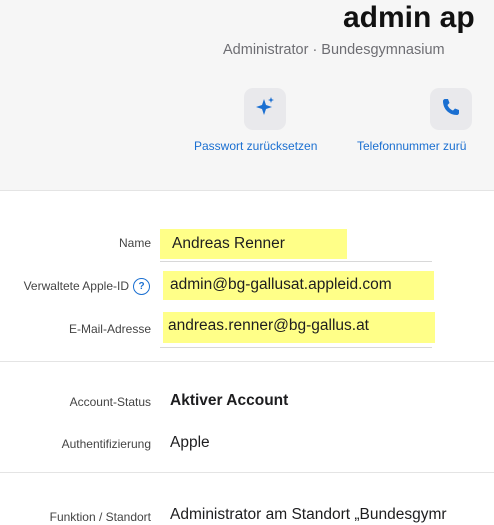 Image resolution: width=494 pixels, height=525 pixels. Describe the element at coordinates (255, 146) in the screenshot. I see `reset-password-label: Passwort zurücksetzen` at that location.